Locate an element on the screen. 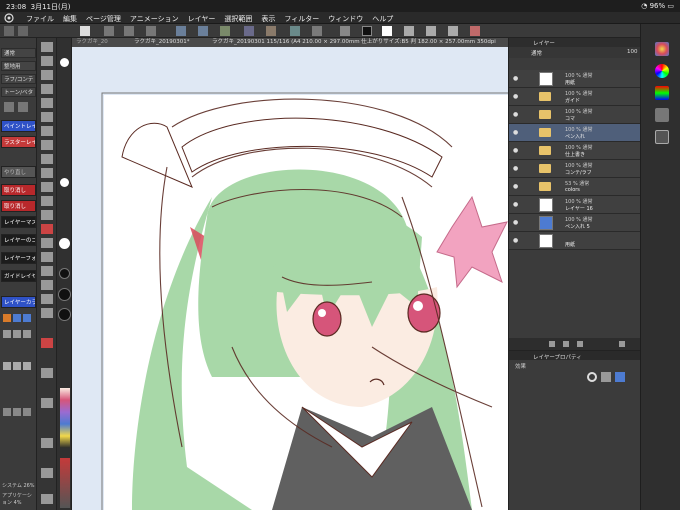 The width and height of the screenshot is (680, 510). main-color-swatch is located at coordinates (367, 31).